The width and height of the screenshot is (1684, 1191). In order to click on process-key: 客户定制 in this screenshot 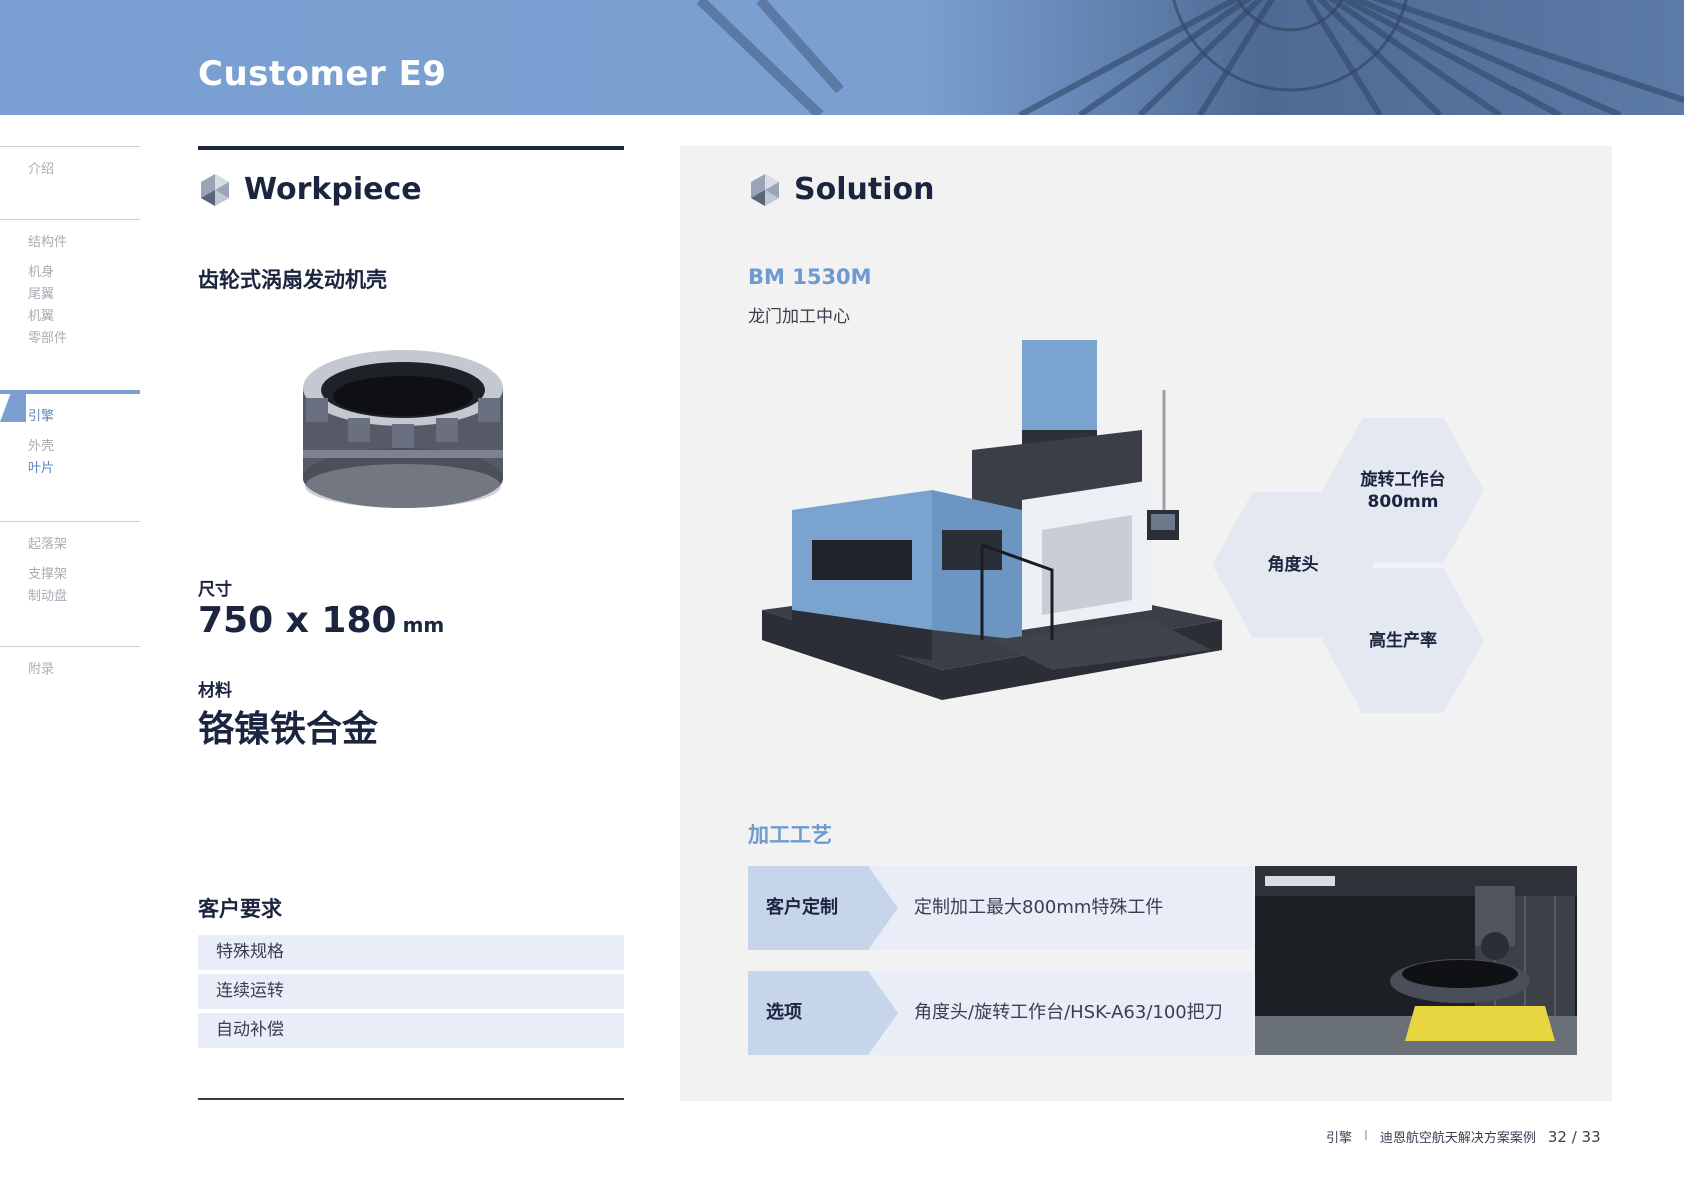, I will do `click(802, 907)`.